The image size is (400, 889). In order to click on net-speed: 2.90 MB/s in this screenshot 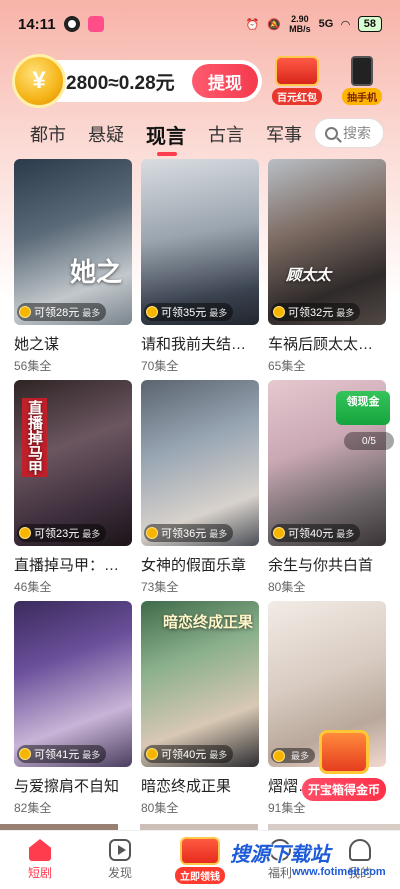, I will do `click(300, 24)`.